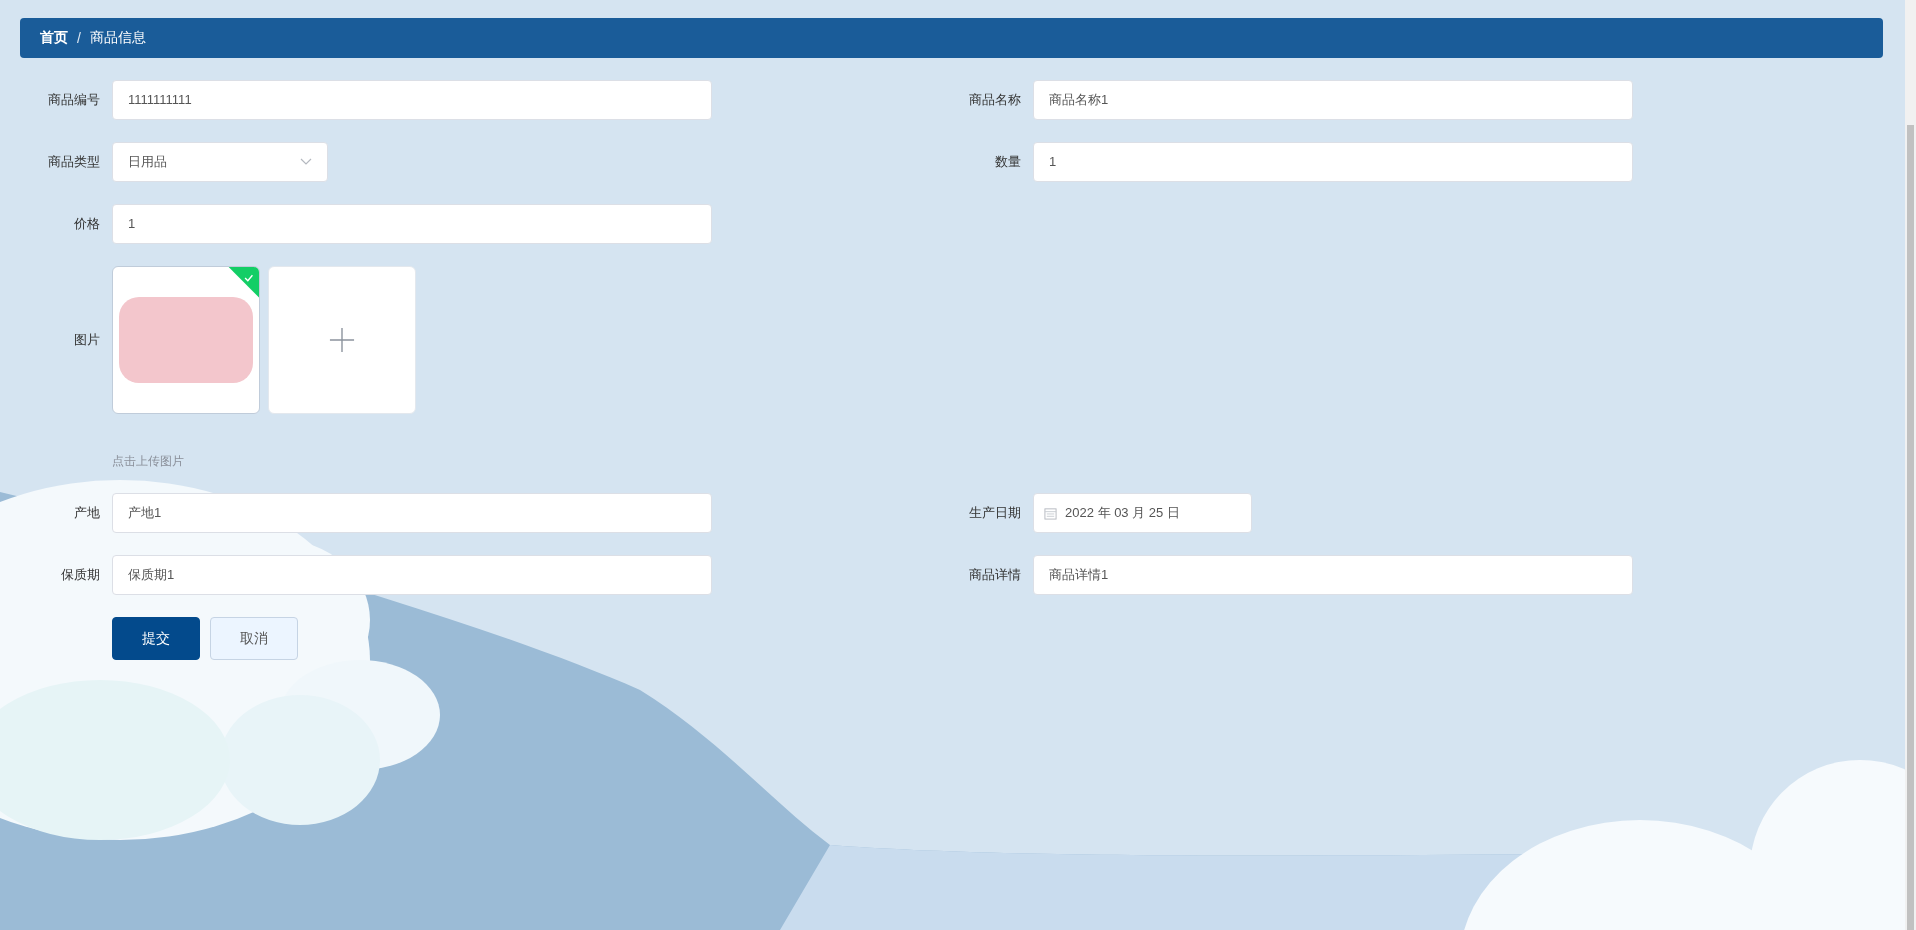  Describe the element at coordinates (1910, 465) in the screenshot. I see `scrollbar` at that location.